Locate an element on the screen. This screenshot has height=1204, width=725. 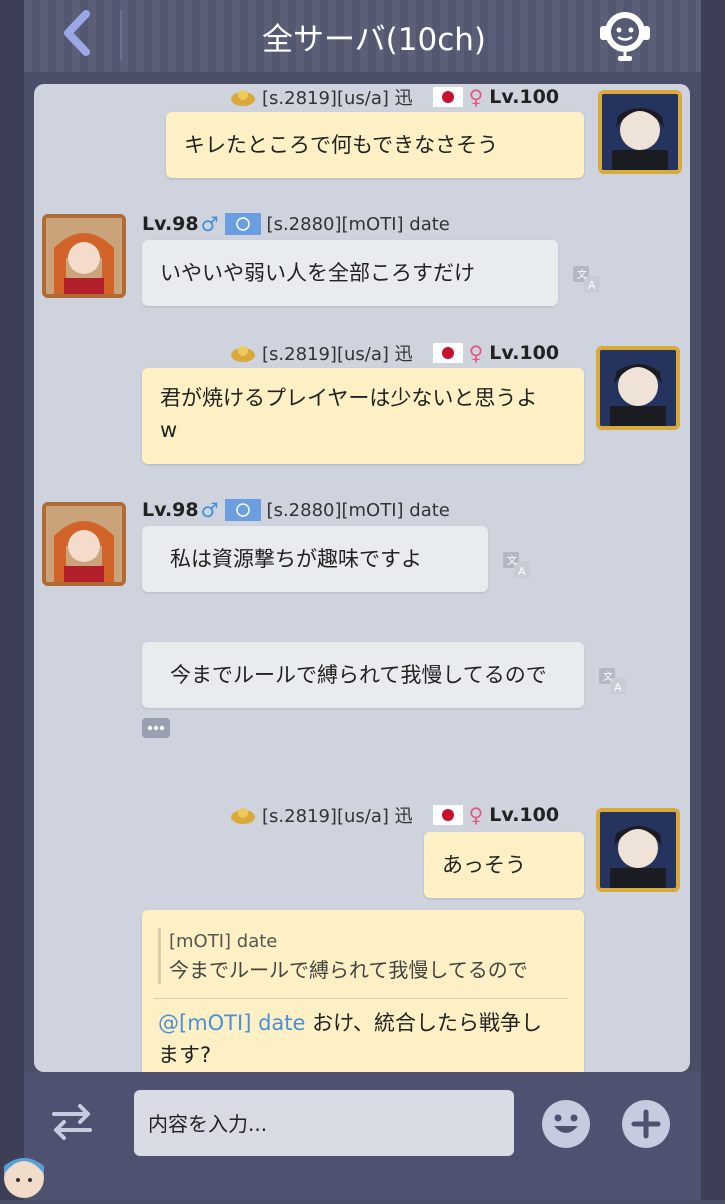
message-text-line: ます? is located at coordinates (185, 1055).